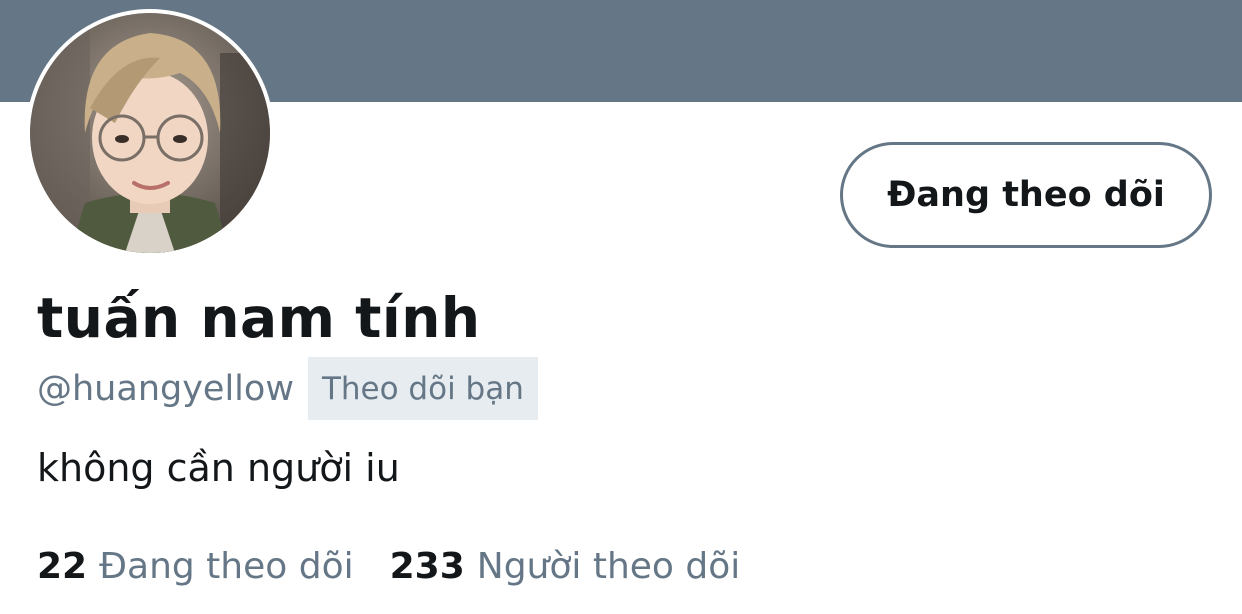 This screenshot has width=1242, height=614. What do you see at coordinates (388, 566) in the screenshot?
I see `follow-stats: 22 Đang theo dõi 233 Người theo dõi` at bounding box center [388, 566].